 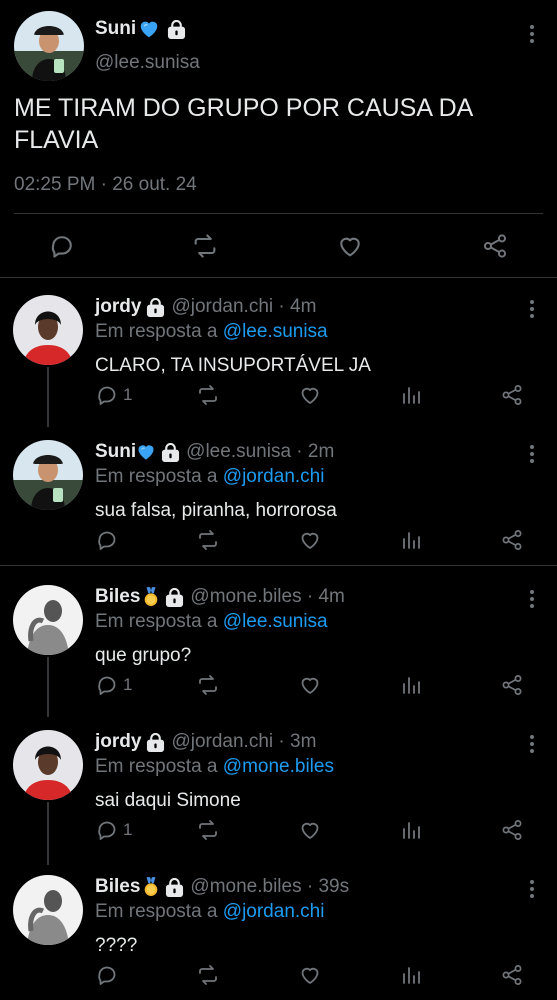 What do you see at coordinates (243, 742) in the screenshot?
I see `author-handle: @jordan.chi · 3m` at bounding box center [243, 742].